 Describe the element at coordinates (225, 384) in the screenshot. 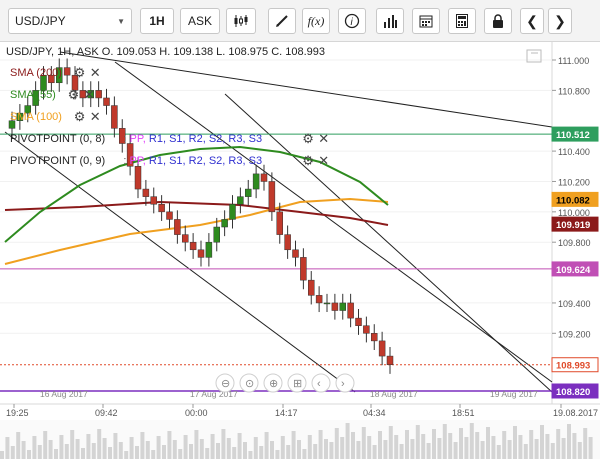

I see `nav-icon: ⊖` at that location.